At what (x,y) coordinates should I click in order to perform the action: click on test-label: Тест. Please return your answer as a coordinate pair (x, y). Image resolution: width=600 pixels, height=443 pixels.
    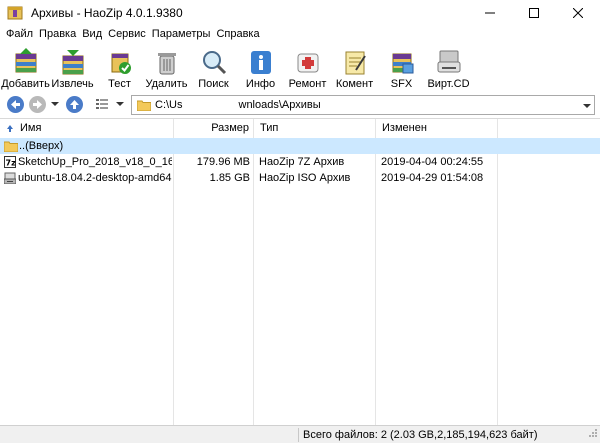
    Looking at the image, I should click on (119, 84).